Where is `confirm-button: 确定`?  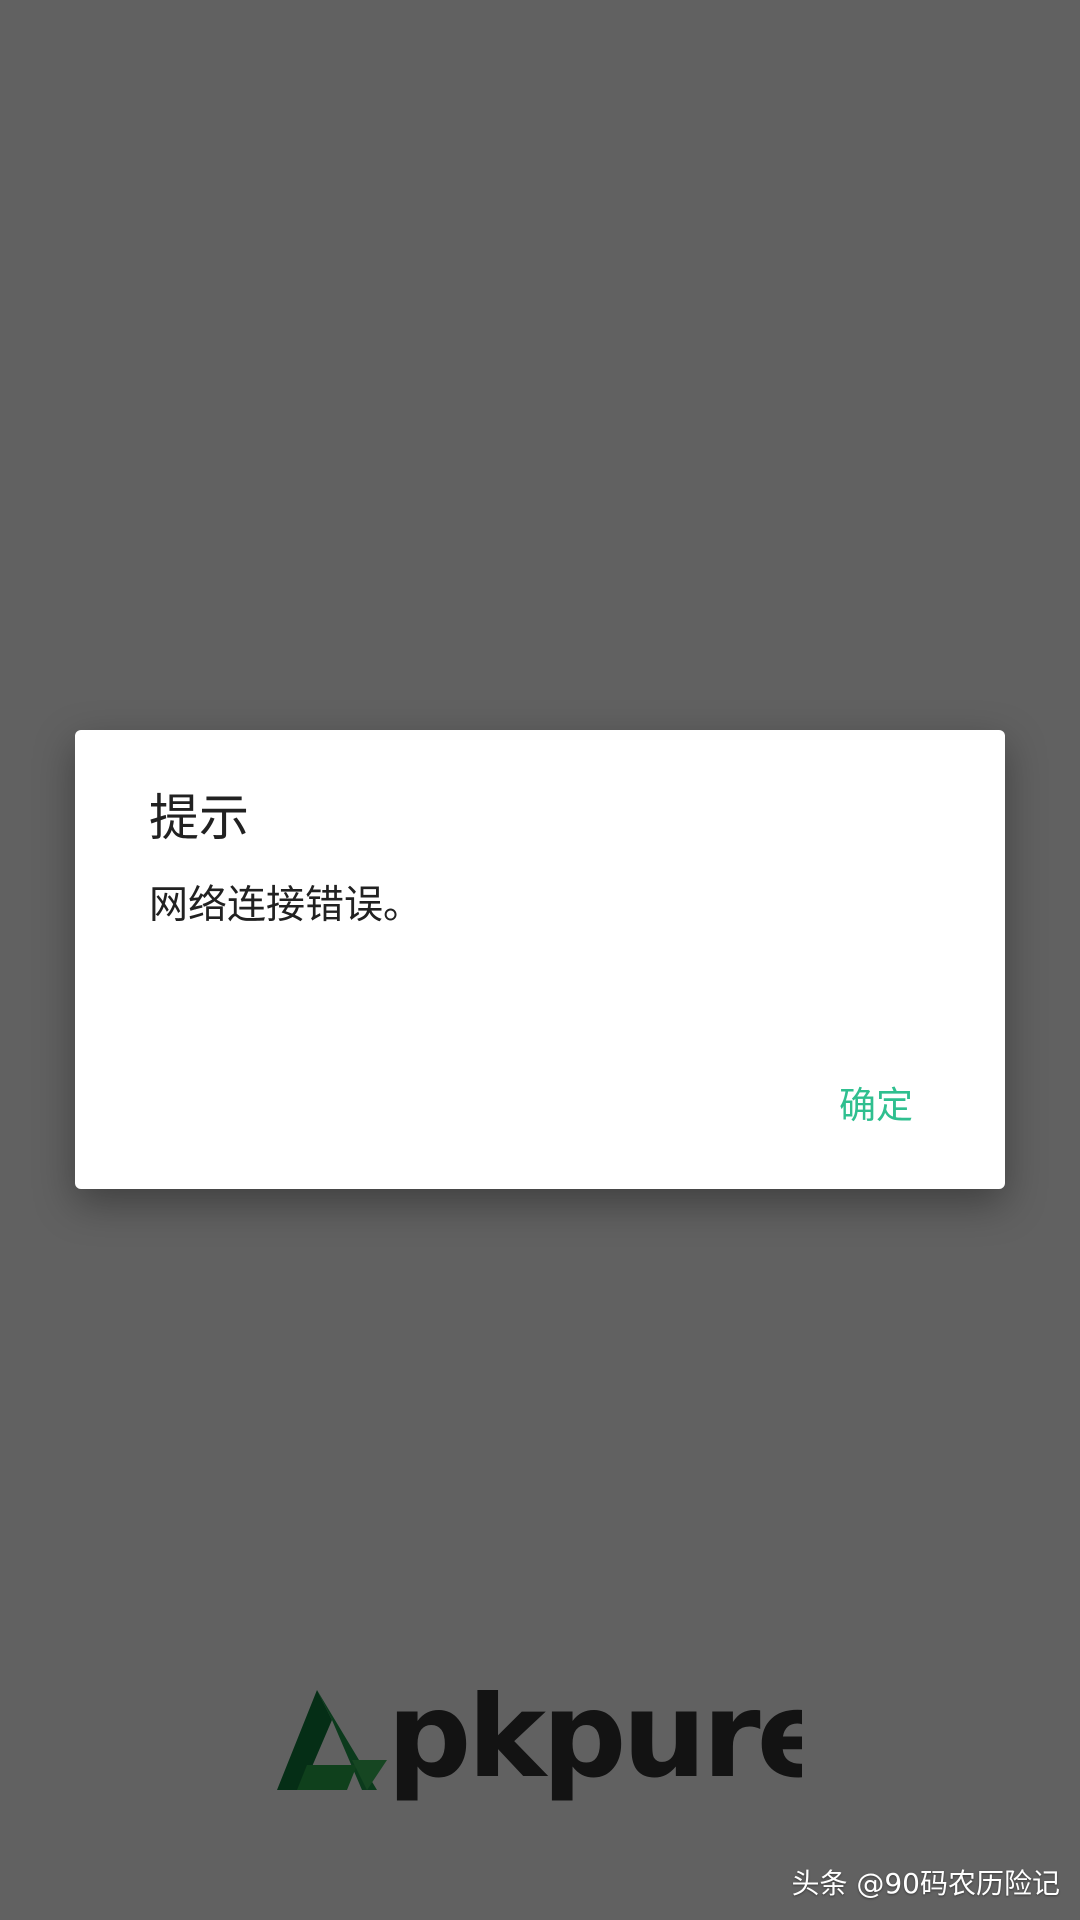 confirm-button: 确定 is located at coordinates (876, 1106).